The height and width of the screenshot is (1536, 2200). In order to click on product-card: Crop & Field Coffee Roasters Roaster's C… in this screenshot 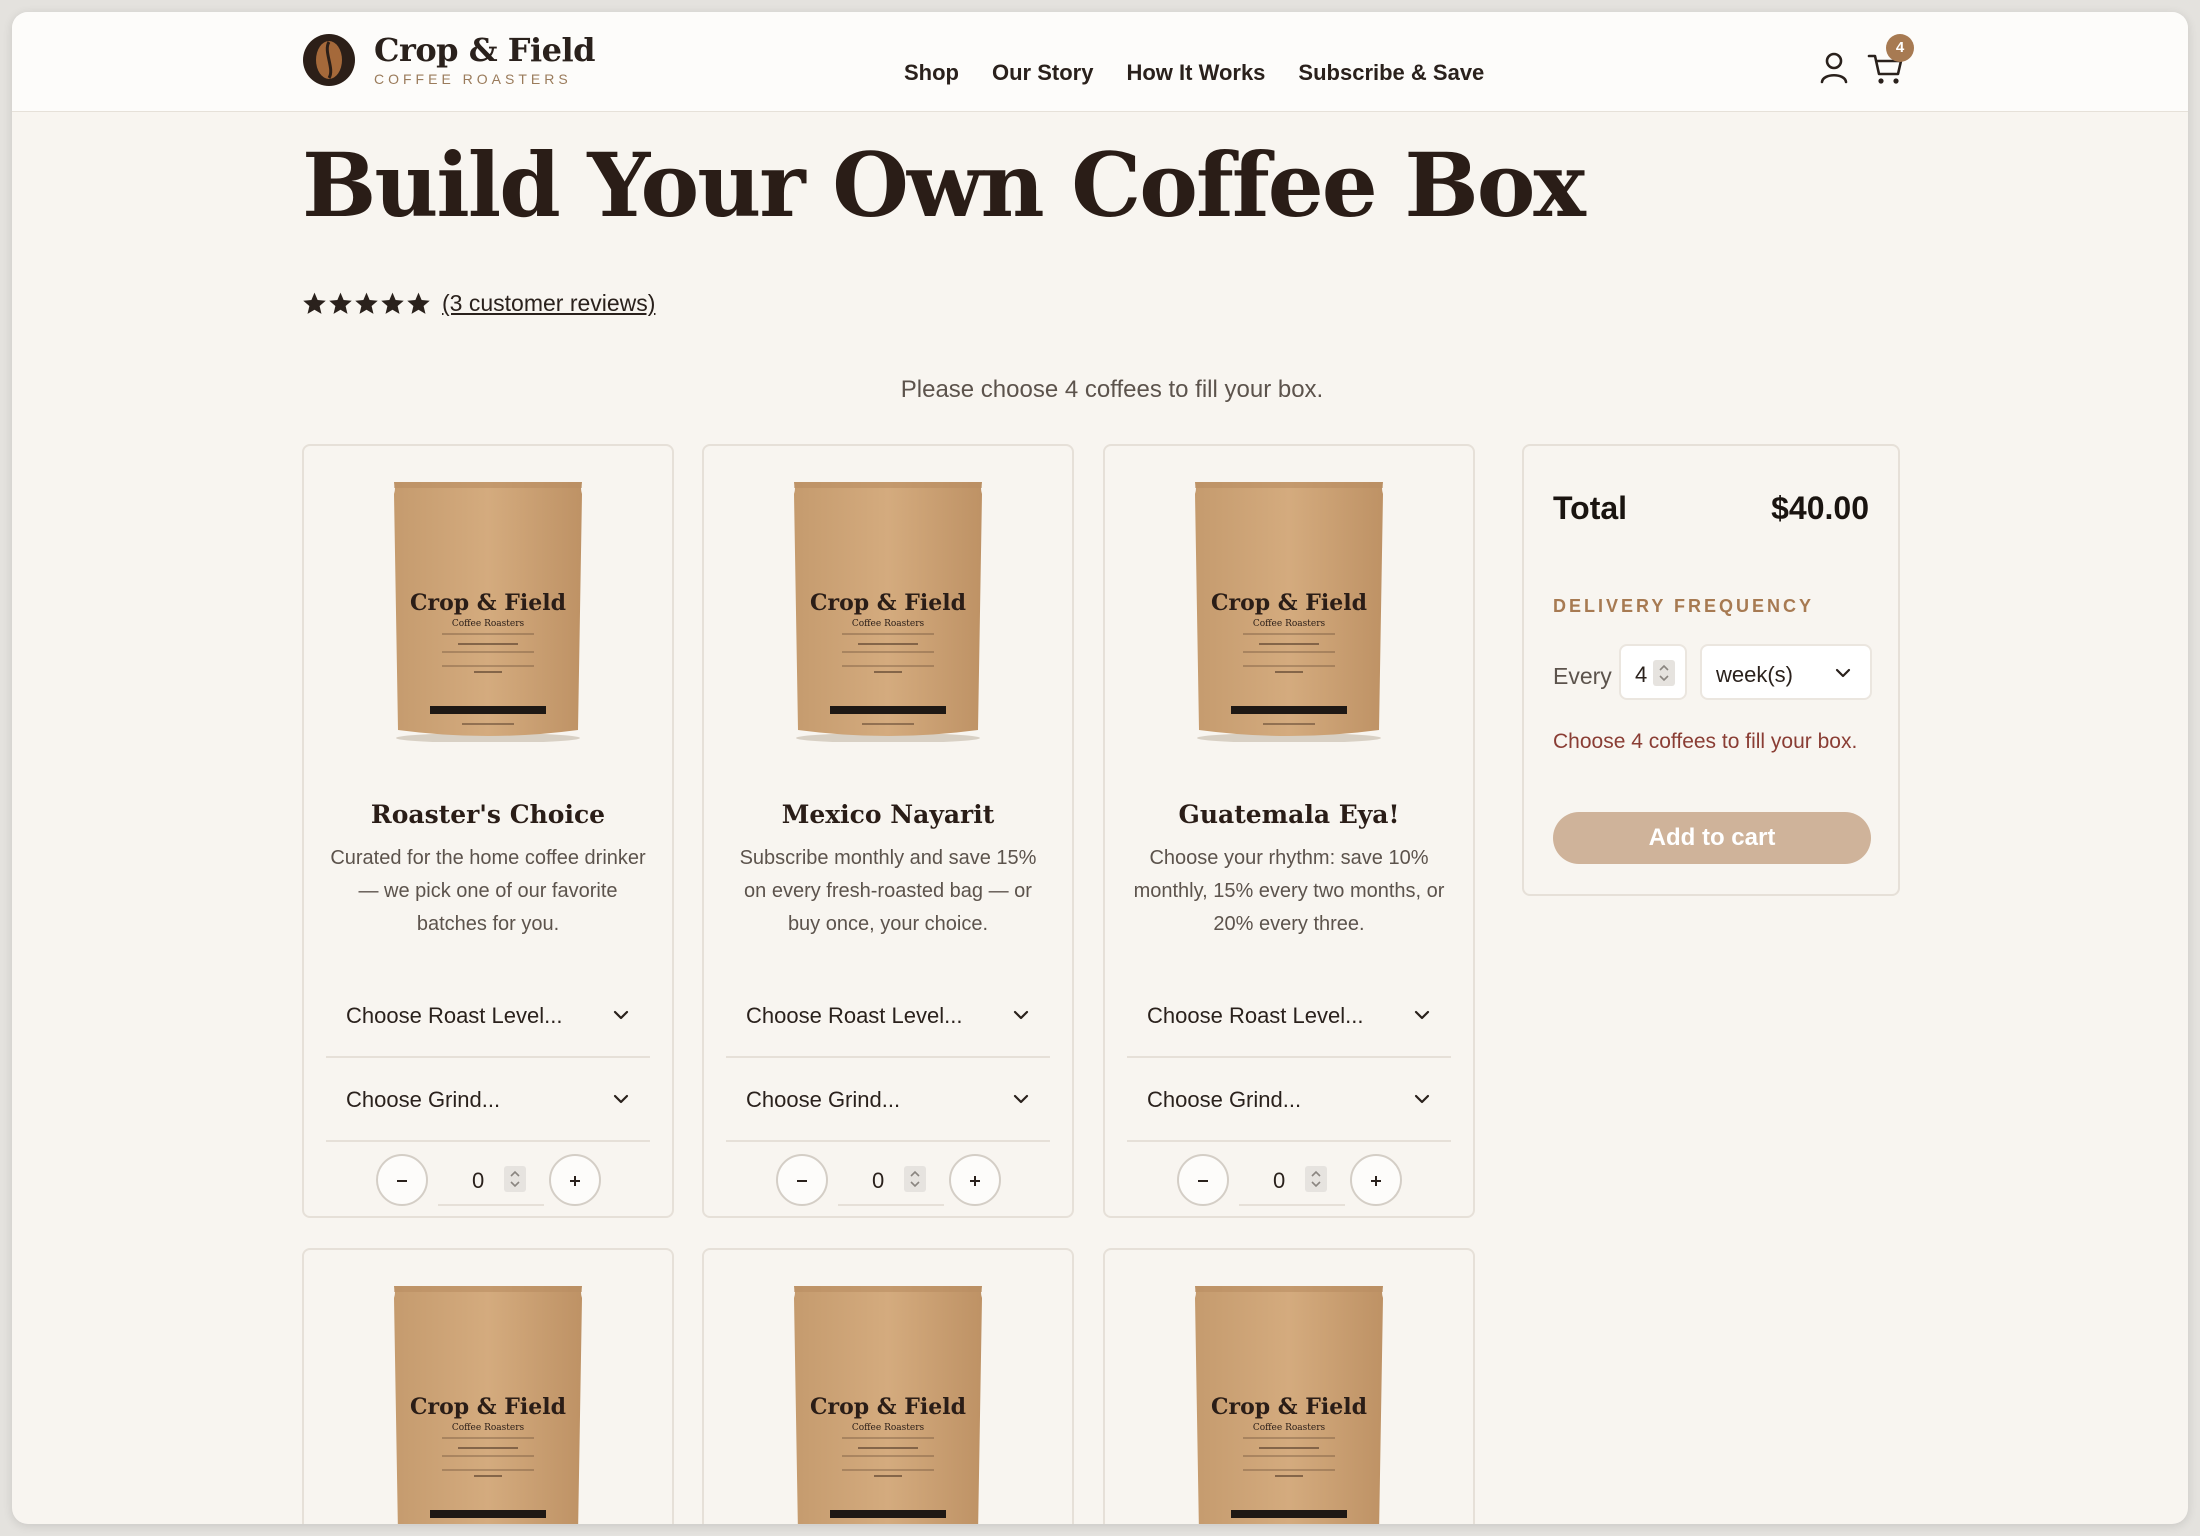, I will do `click(488, 831)`.